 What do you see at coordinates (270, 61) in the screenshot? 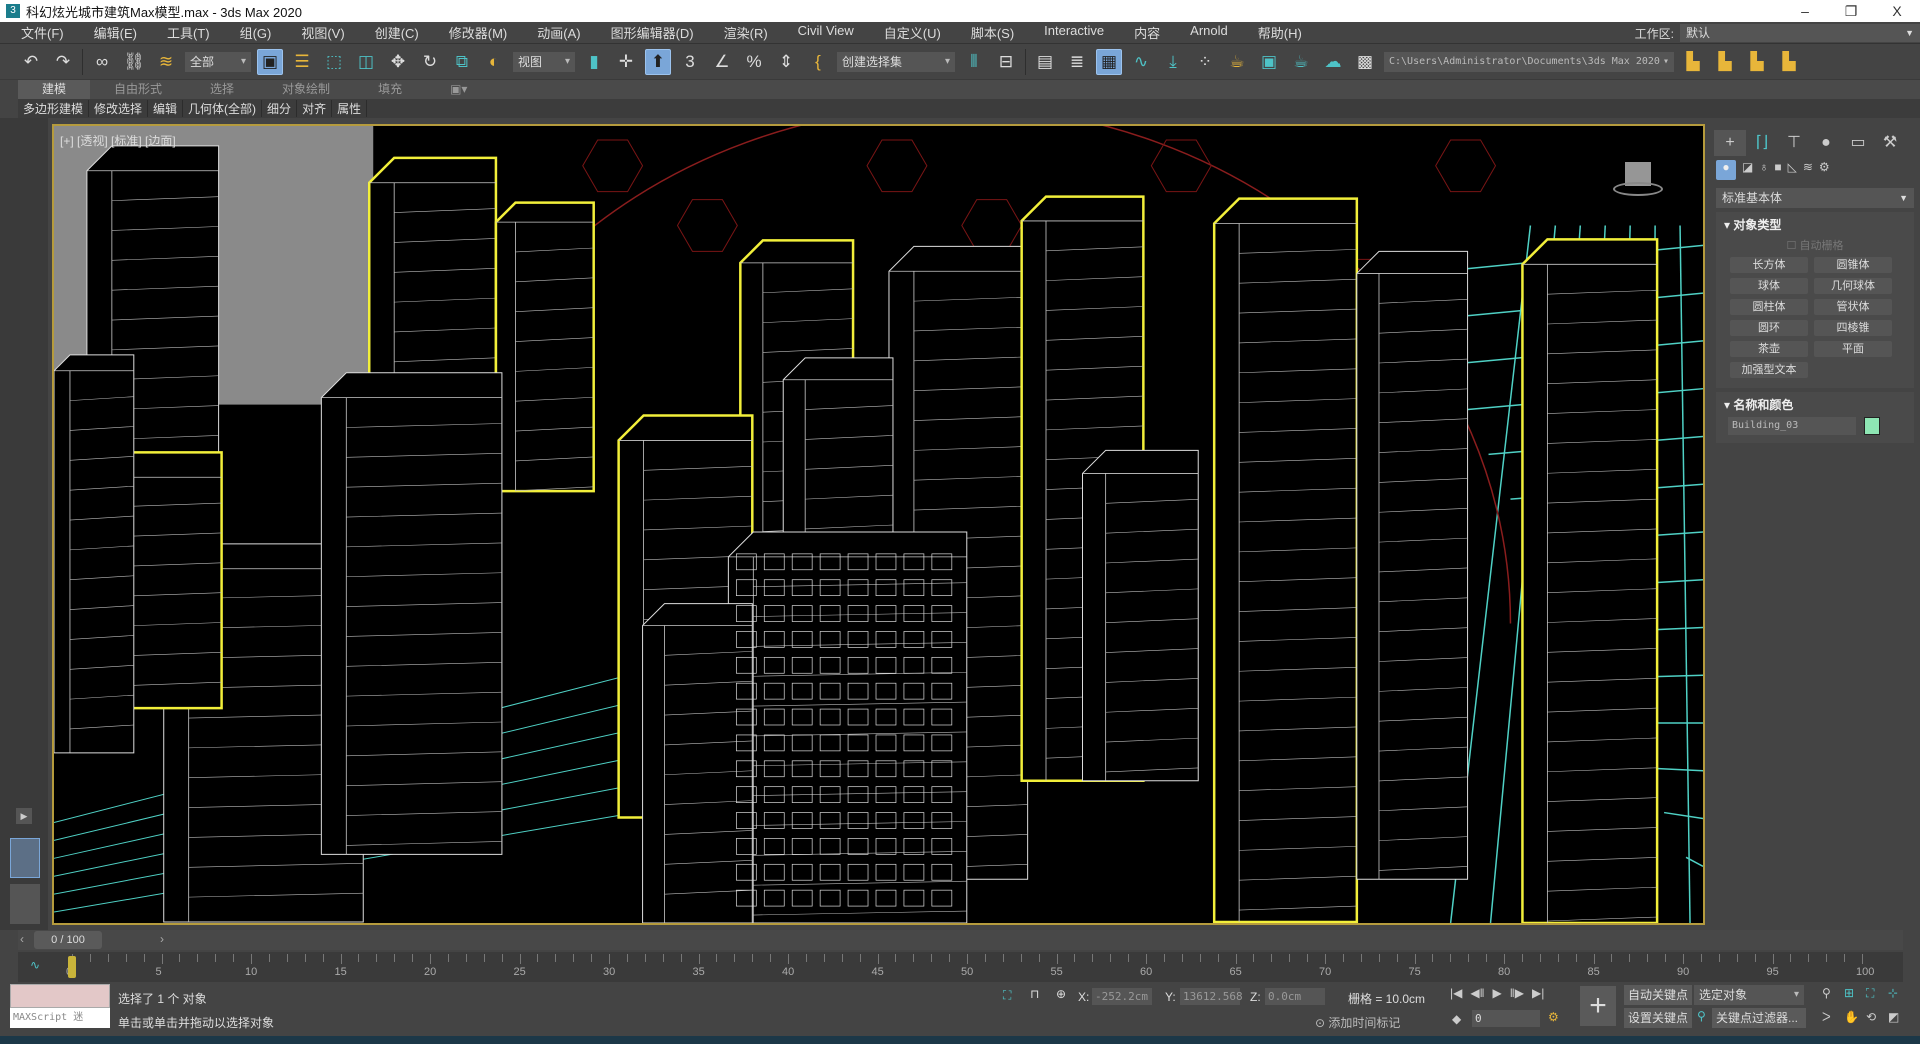
I see `select-object-icon: ▣` at bounding box center [270, 61].